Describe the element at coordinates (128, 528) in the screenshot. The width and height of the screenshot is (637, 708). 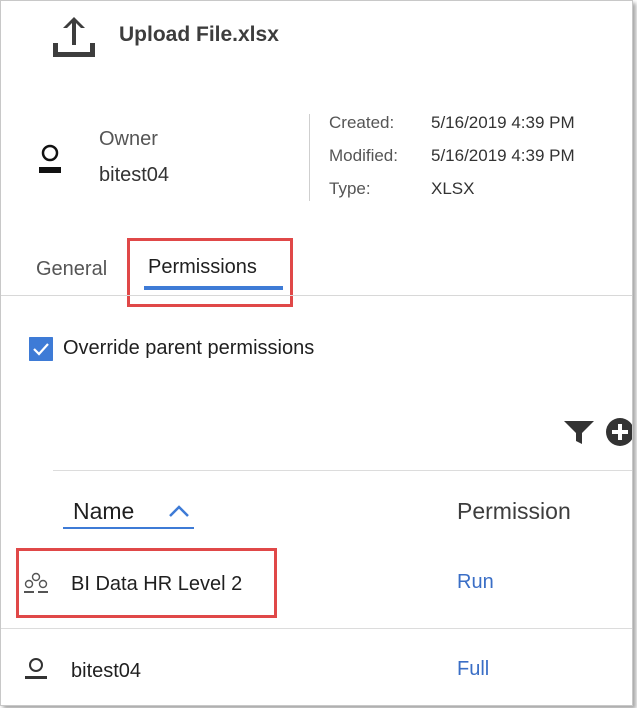
I see `sort-indicator` at that location.